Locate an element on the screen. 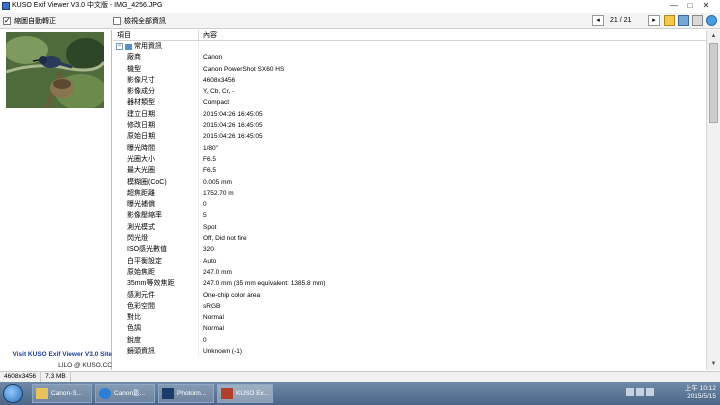 The width and height of the screenshot is (720, 405). status-dimensions: 4608x3456 is located at coordinates (21, 377).